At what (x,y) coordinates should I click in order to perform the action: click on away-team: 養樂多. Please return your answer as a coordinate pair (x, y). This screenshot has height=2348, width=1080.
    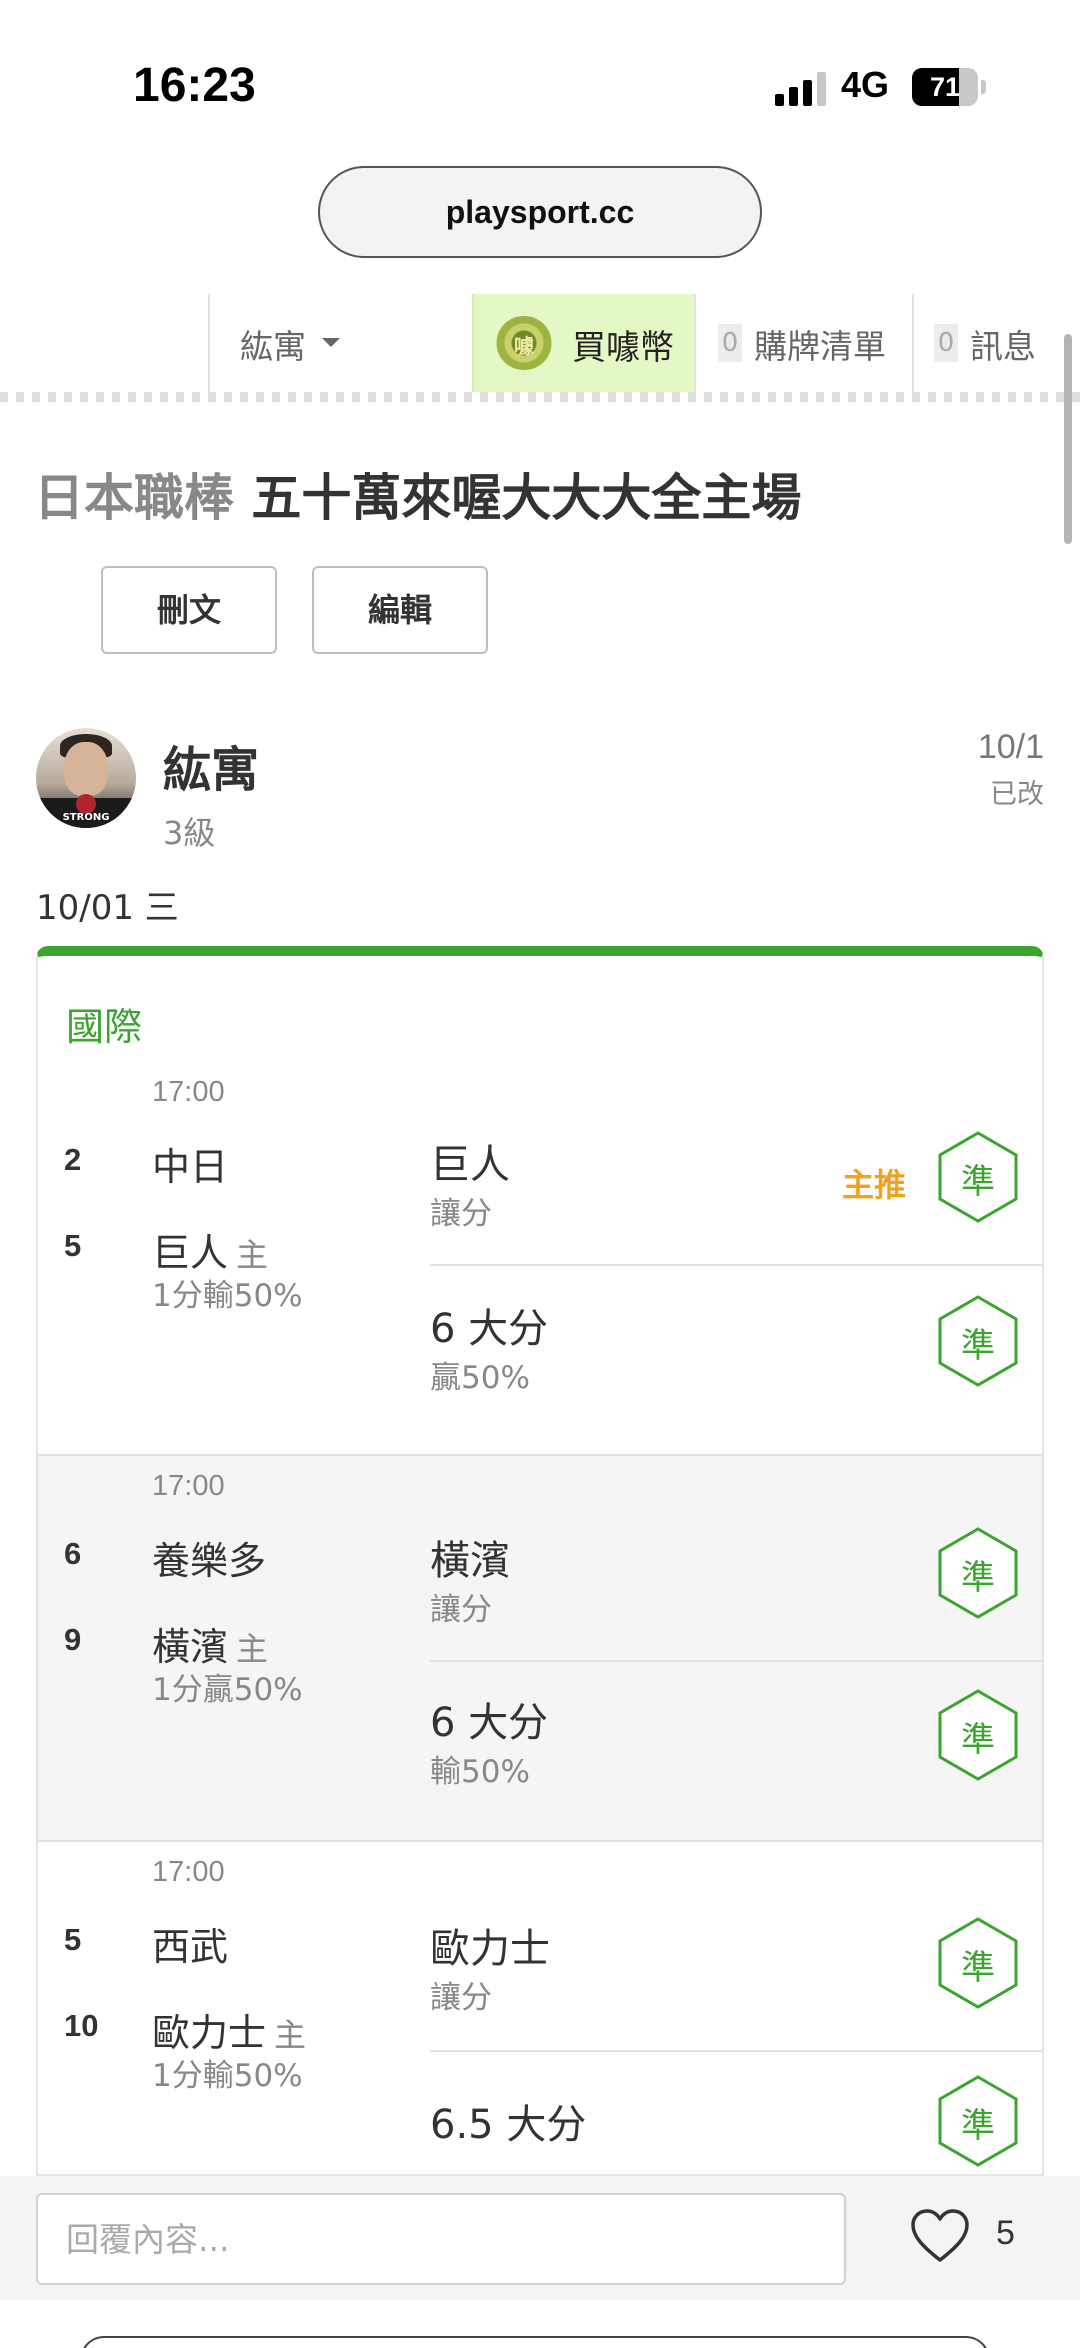
    Looking at the image, I should click on (209, 1561).